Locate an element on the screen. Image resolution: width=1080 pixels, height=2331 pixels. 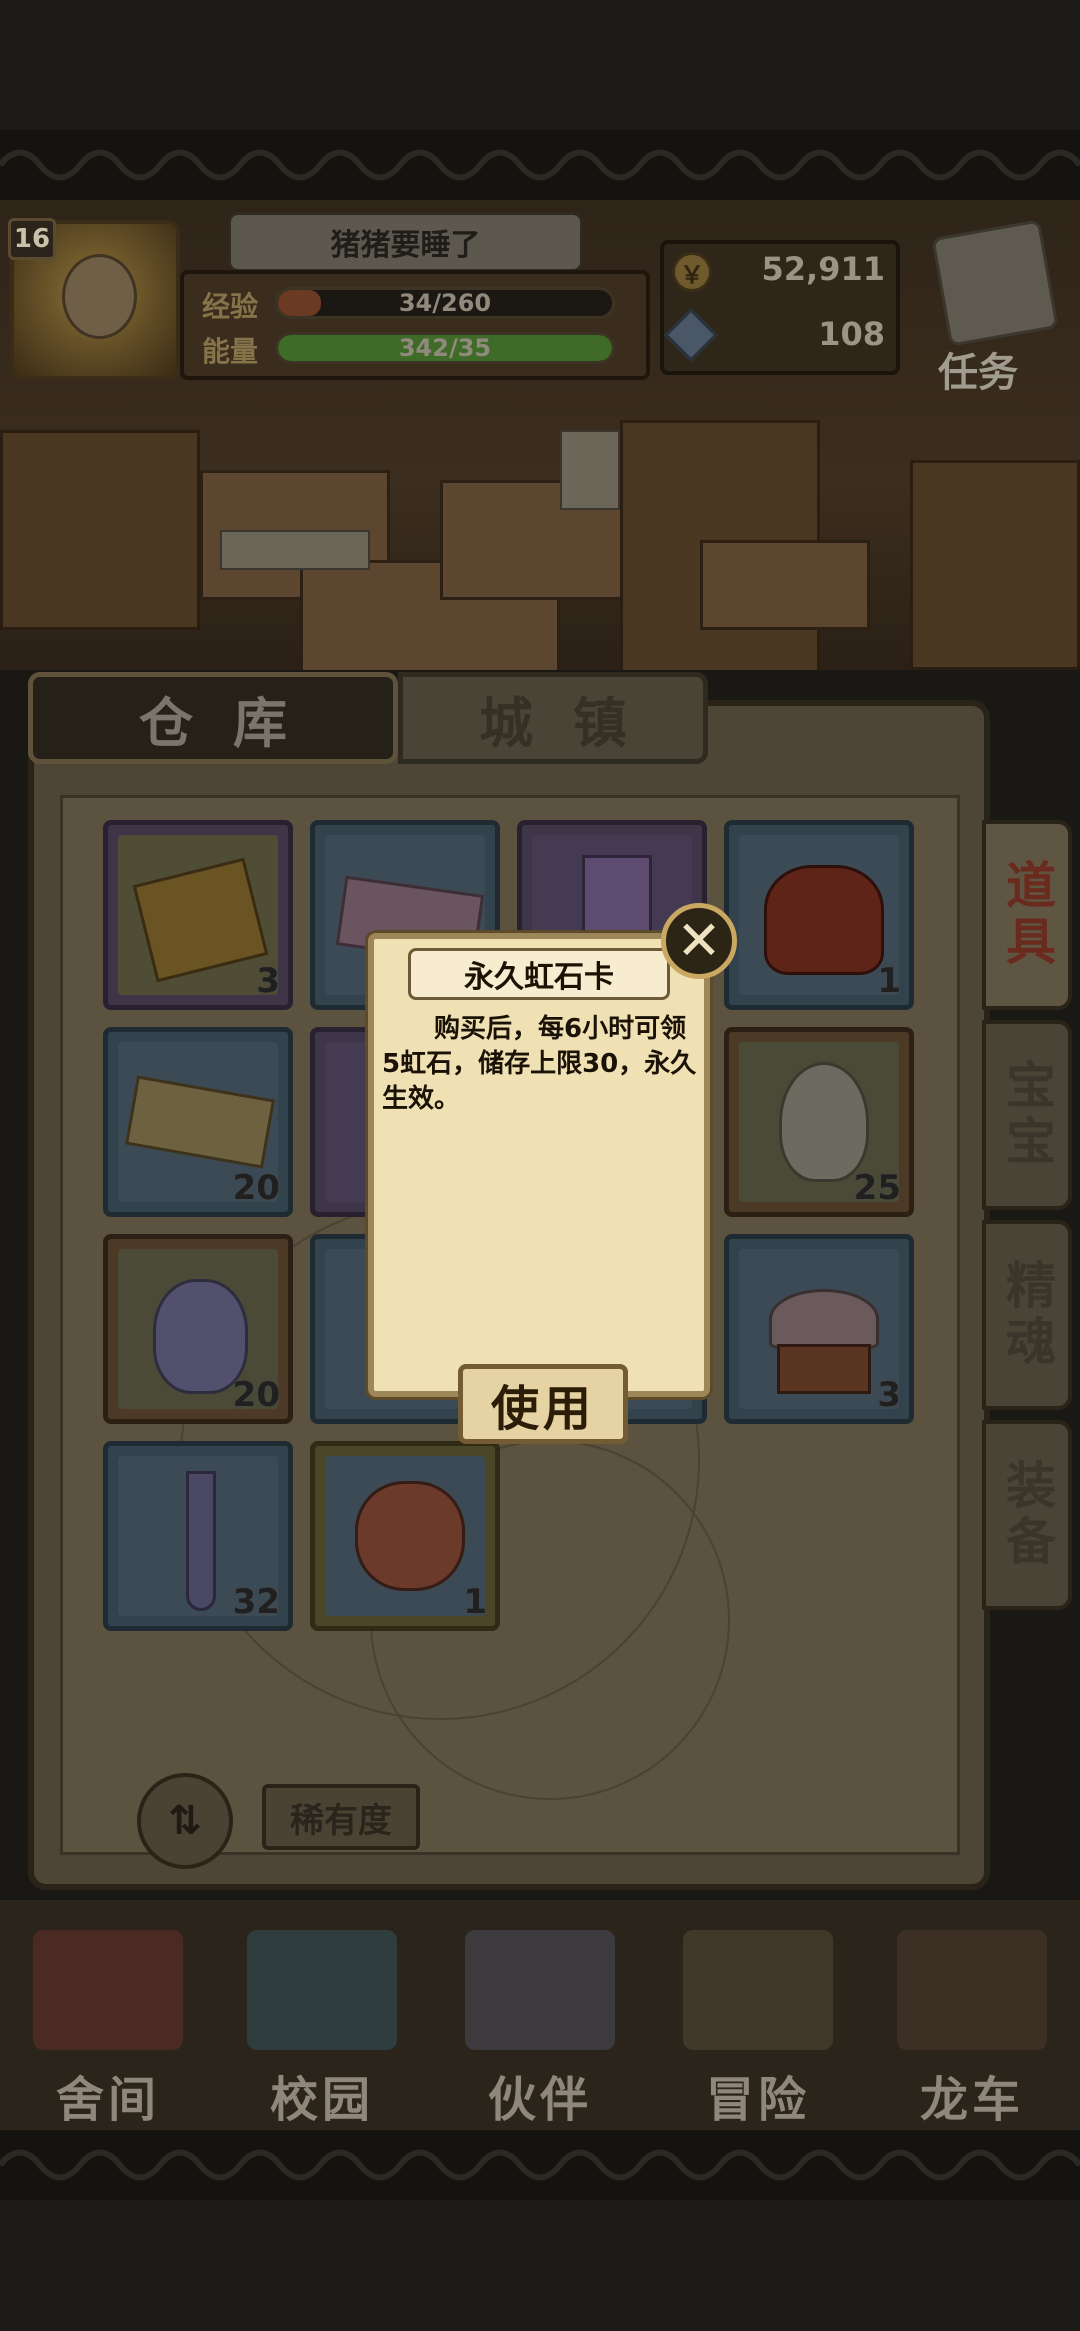
campus-icon is located at coordinates (322, 1990).